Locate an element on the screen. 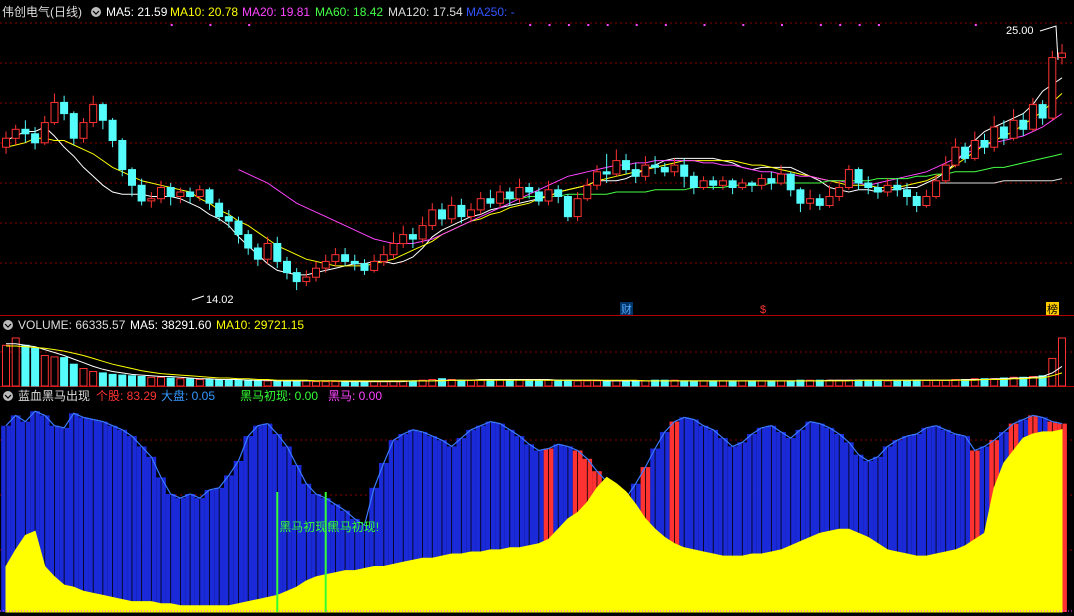 This screenshot has height=616, width=1074. list-marker: 榜 is located at coordinates (1052, 309).